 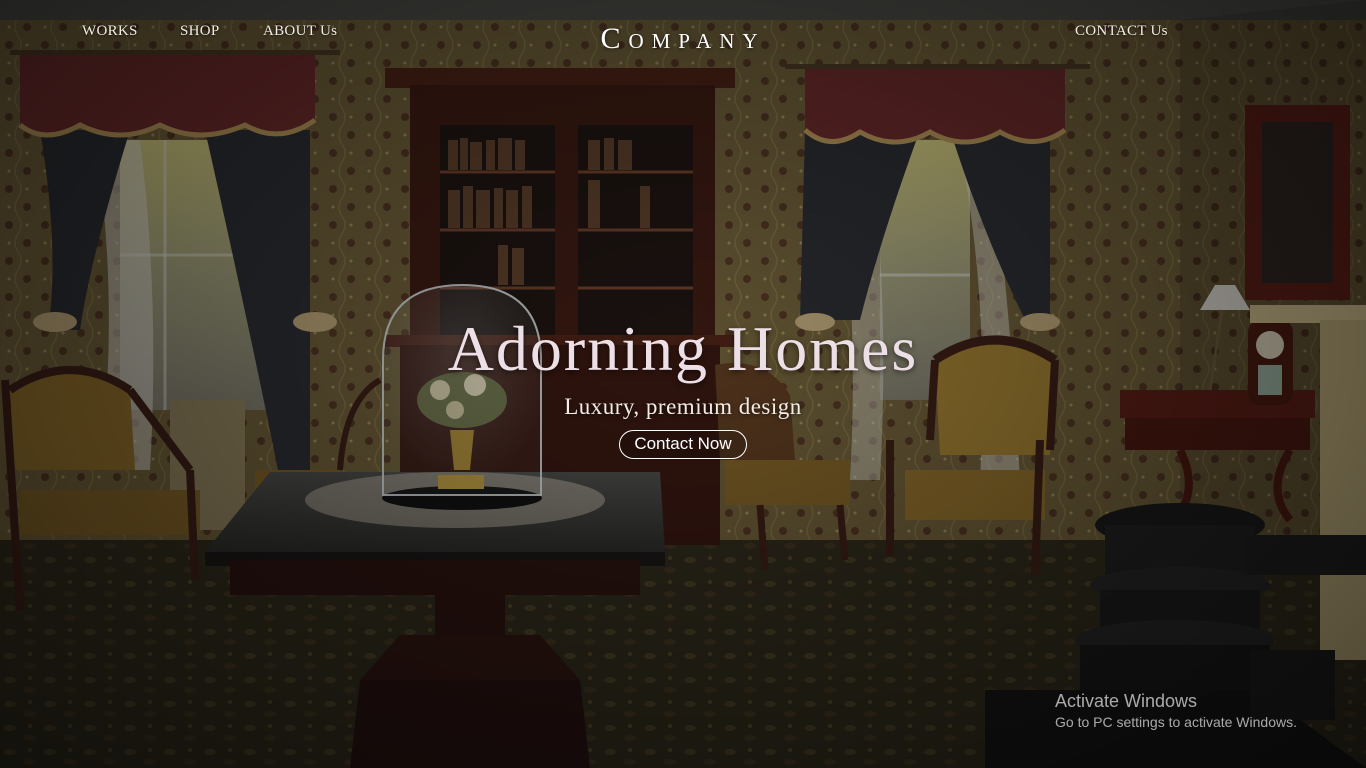 What do you see at coordinates (1121, 31) in the screenshot?
I see `nav-link-contact-us: CONTACT Us` at bounding box center [1121, 31].